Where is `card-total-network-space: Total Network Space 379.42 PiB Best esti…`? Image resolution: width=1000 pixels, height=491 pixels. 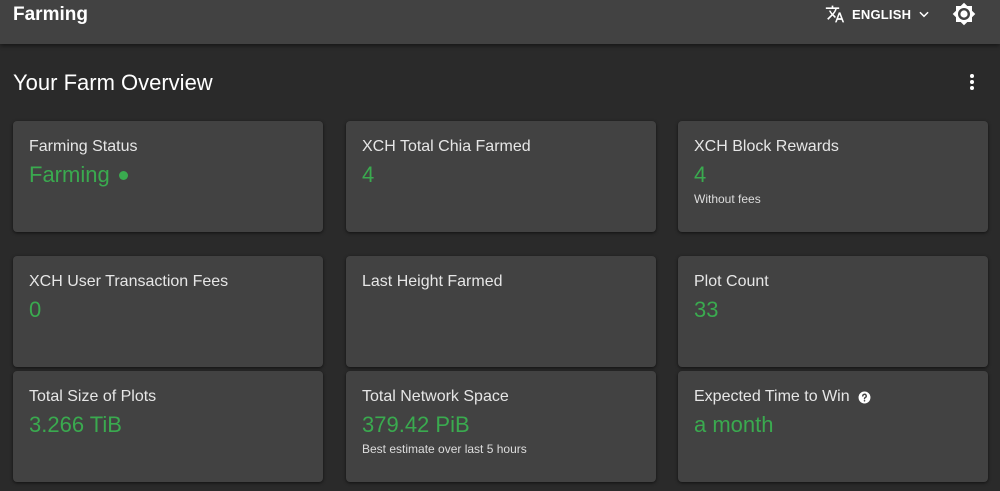 card-total-network-space: Total Network Space 379.42 PiB Best esti… is located at coordinates (501, 426).